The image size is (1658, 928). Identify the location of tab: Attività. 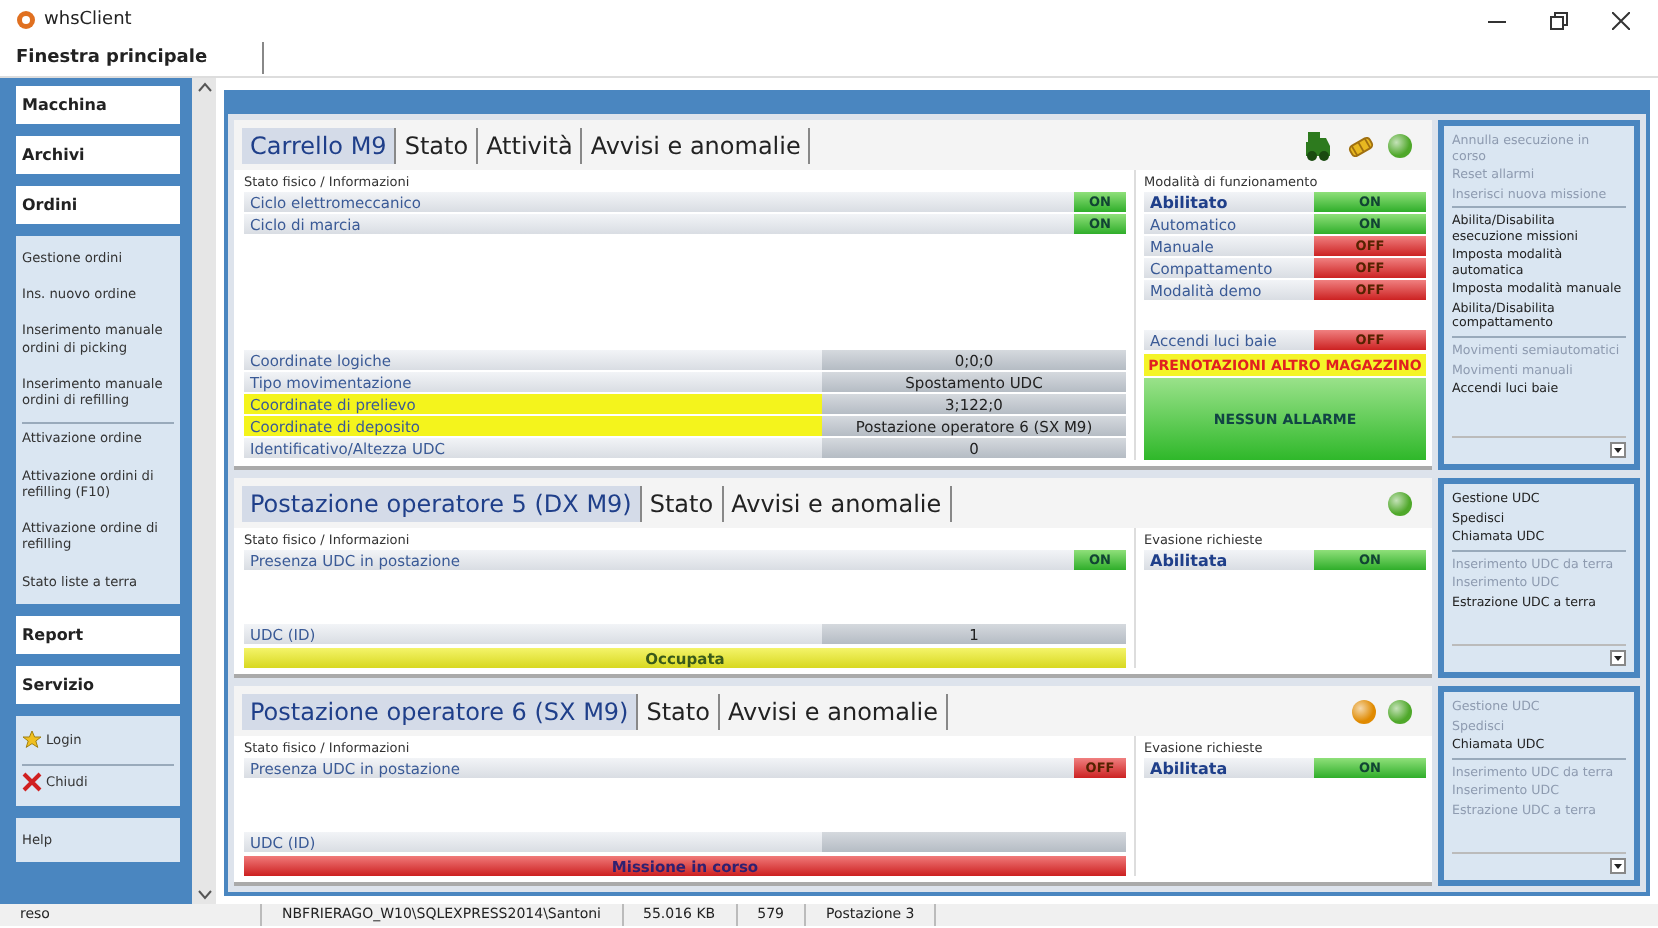
(530, 146).